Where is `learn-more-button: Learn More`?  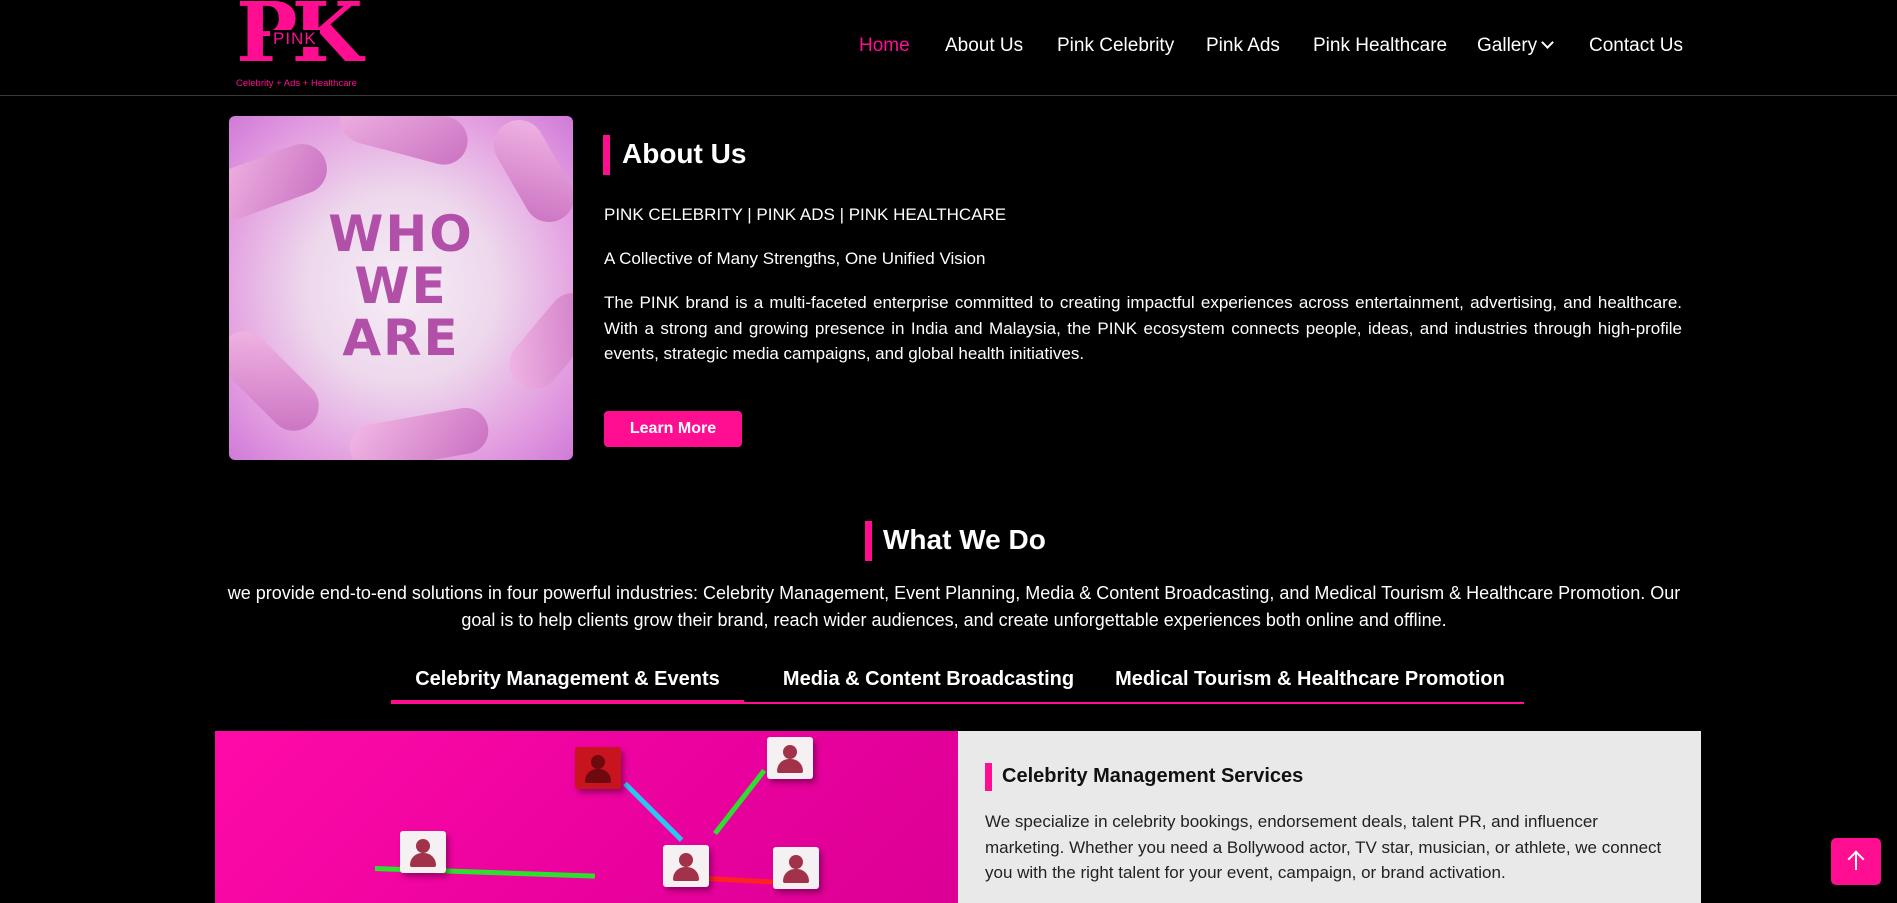 learn-more-button: Learn More is located at coordinates (673, 429).